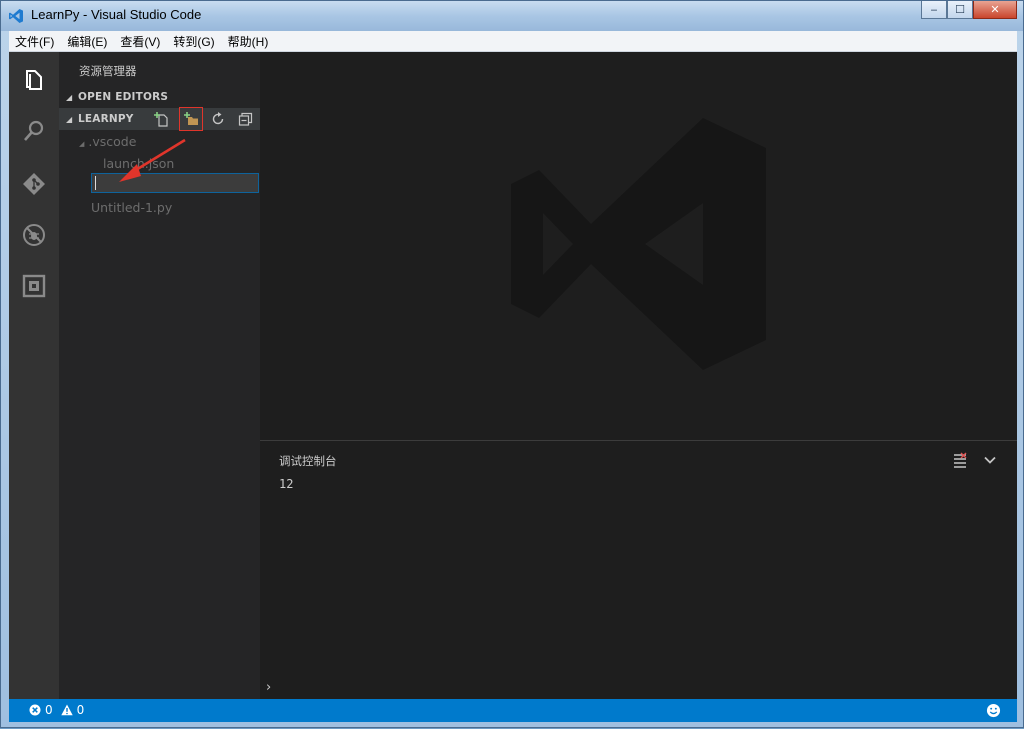  What do you see at coordinates (95, 183) in the screenshot?
I see `text-cursor` at bounding box center [95, 183].